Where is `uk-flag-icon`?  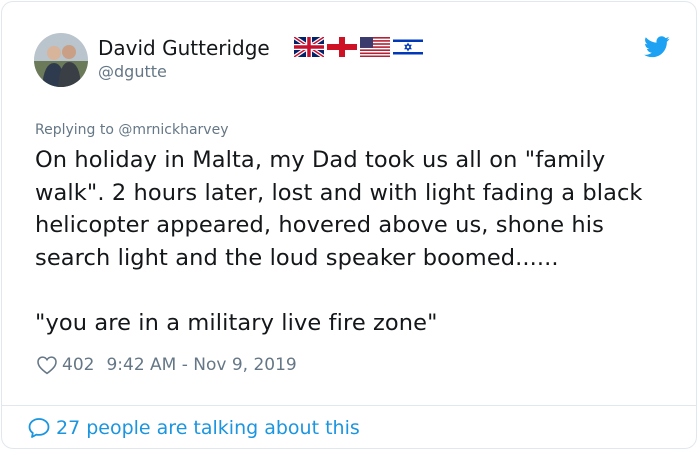 uk-flag-icon is located at coordinates (309, 47).